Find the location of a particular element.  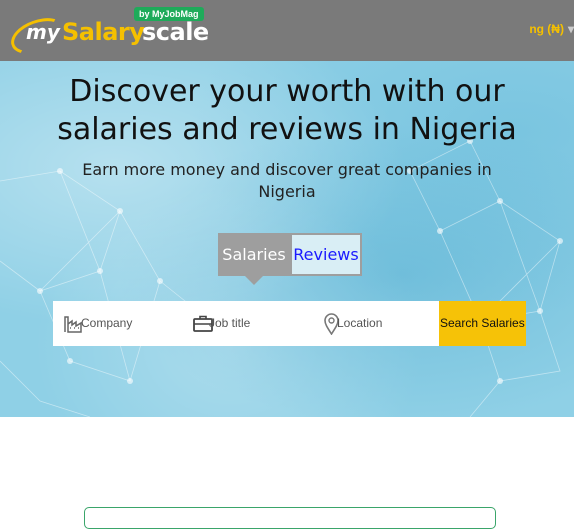

hero-title-line1: Discover your worth with our is located at coordinates (287, 91).